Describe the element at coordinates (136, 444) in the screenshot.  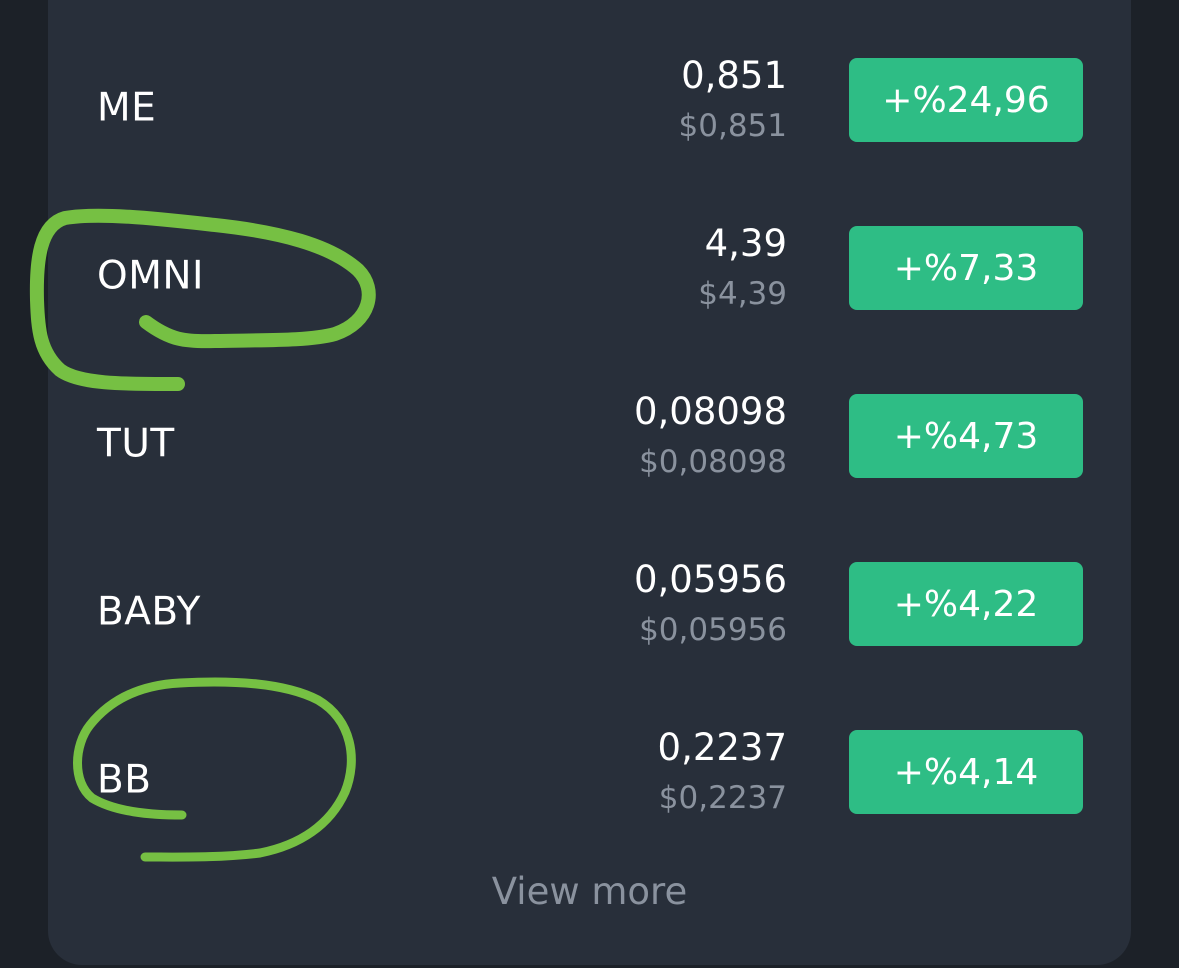
I see `coin-symbol: TUT` at that location.